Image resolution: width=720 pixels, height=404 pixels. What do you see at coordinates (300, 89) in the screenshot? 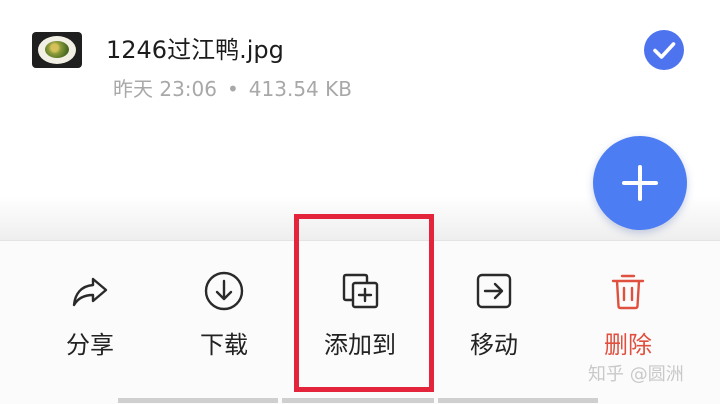
I see `file-size: 413.54 KB` at bounding box center [300, 89].